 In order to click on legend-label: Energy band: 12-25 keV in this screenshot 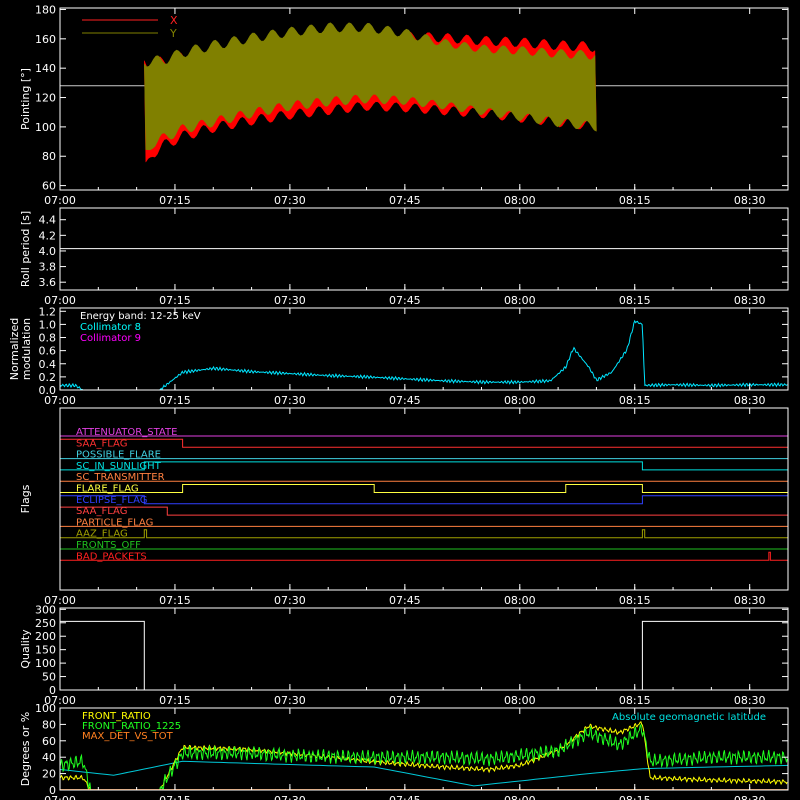, I will do `click(140, 316)`.